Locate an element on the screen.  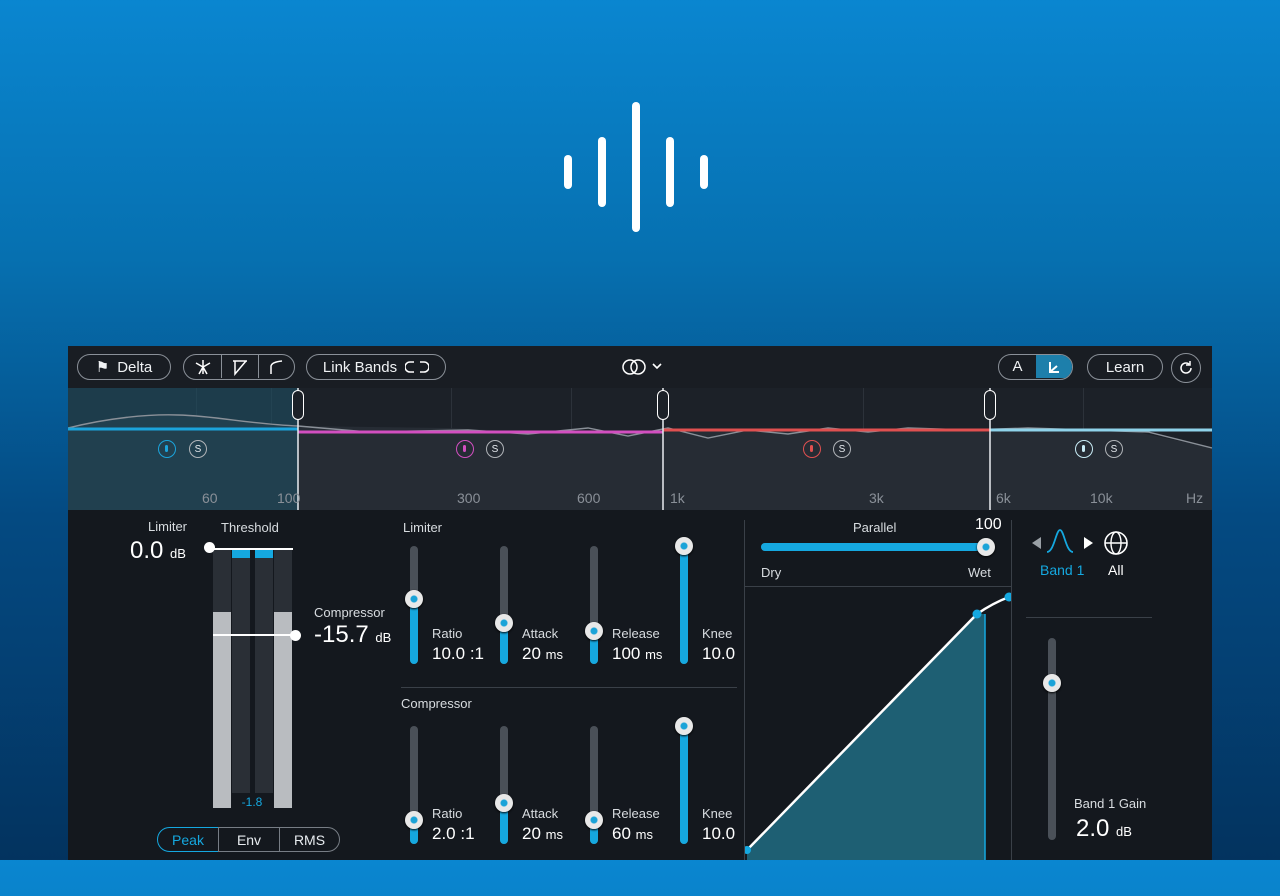
band2-solo-icon: S is located at coordinates (495, 449).